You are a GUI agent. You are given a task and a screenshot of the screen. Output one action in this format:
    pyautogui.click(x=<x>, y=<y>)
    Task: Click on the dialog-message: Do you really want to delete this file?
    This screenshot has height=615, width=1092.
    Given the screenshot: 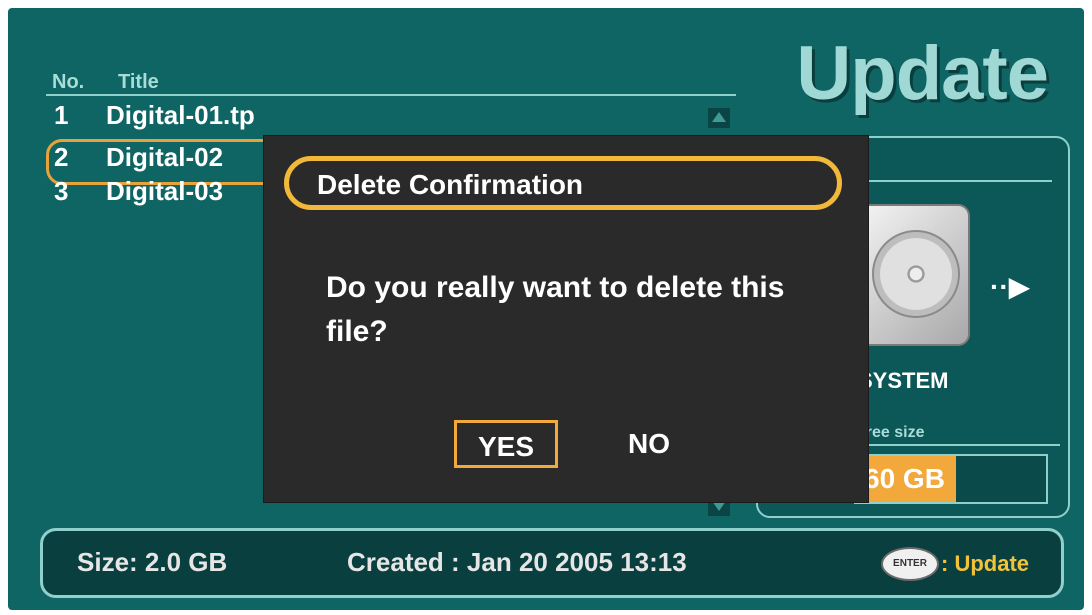 What is the action you would take?
    pyautogui.click(x=555, y=309)
    